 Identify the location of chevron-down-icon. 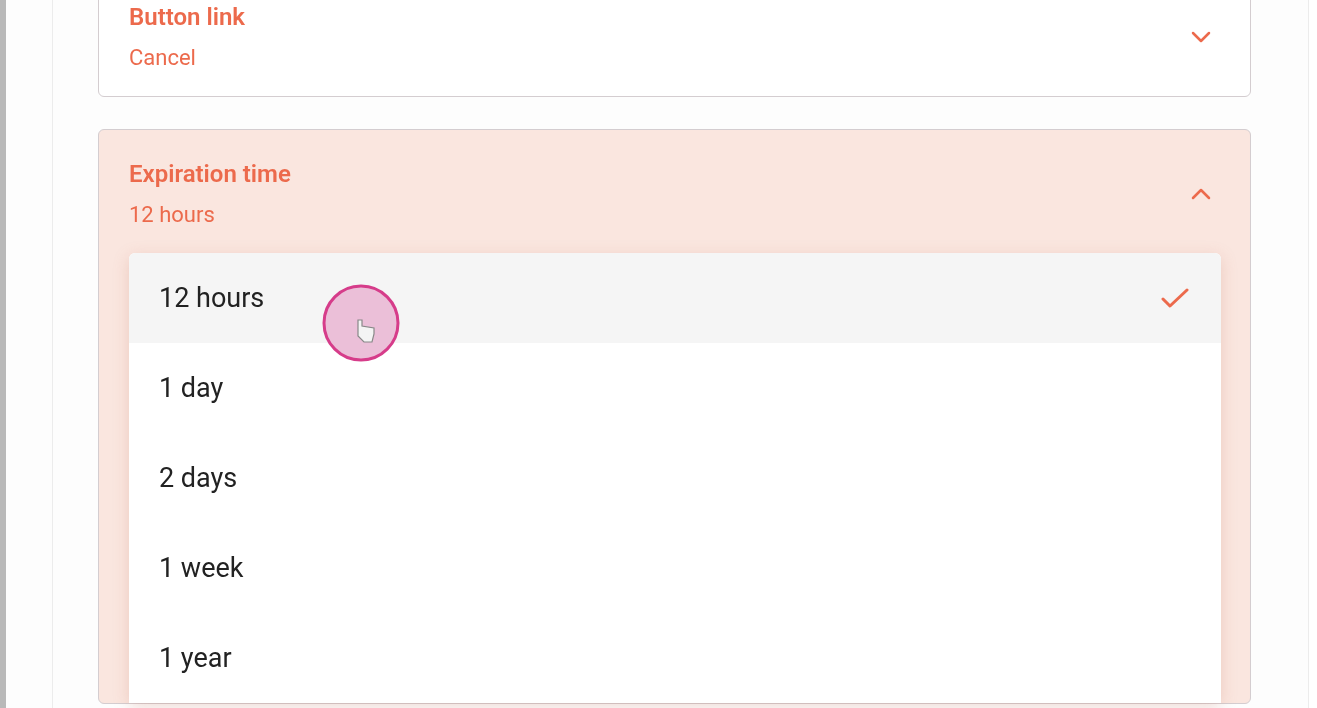
(1201, 37).